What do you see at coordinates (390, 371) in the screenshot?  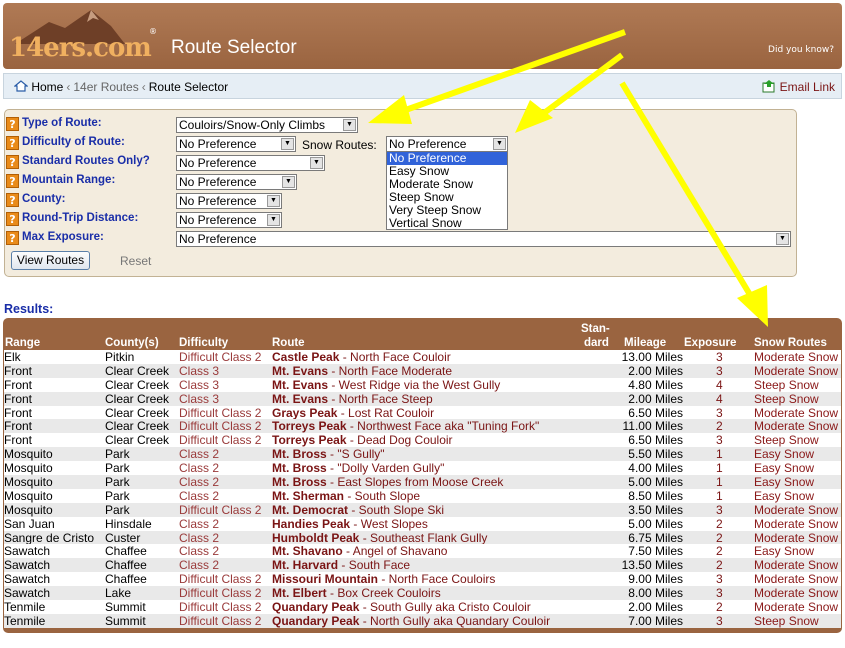 I see `route-link: - North Face Moderate` at bounding box center [390, 371].